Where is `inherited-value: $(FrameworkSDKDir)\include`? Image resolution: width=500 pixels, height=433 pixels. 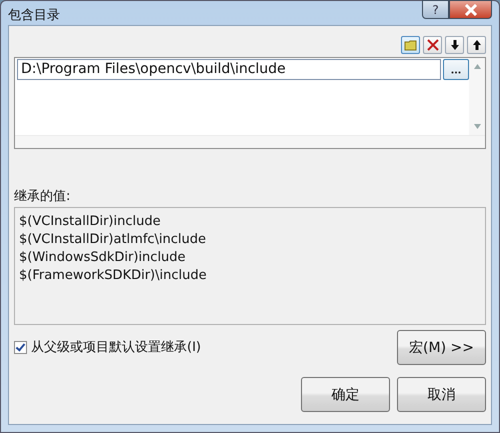 inherited-value: $(FrameworkSDKDir)\include is located at coordinates (113, 276).